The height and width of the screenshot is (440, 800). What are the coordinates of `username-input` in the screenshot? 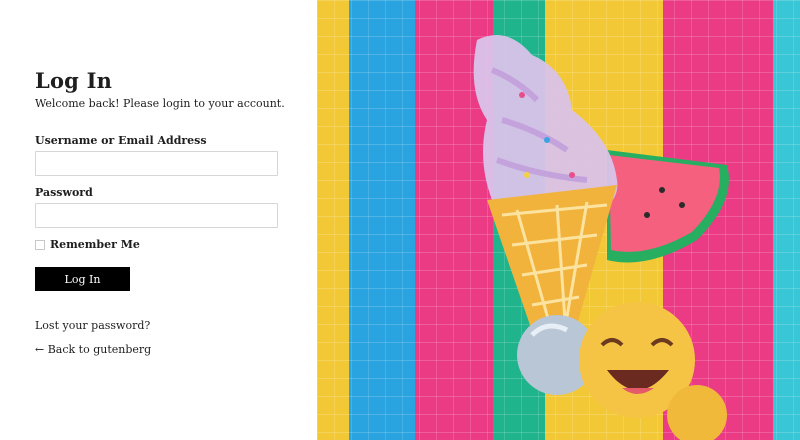 It's located at (156, 163).